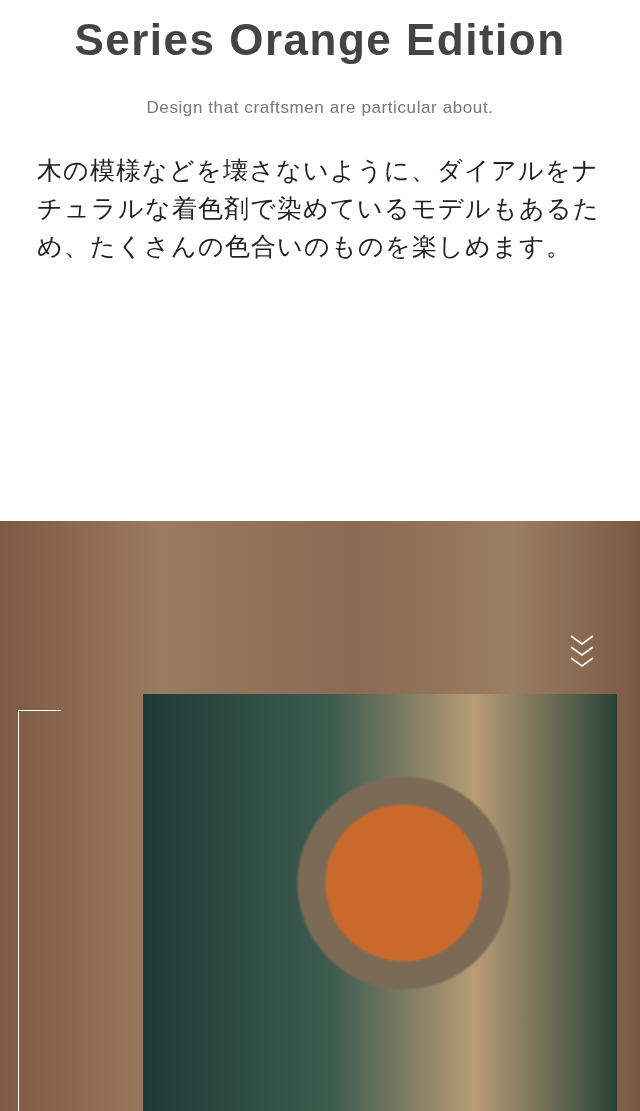 This screenshot has width=640, height=1111. I want to click on section-title: Series Orange Edition, so click(320, 40).